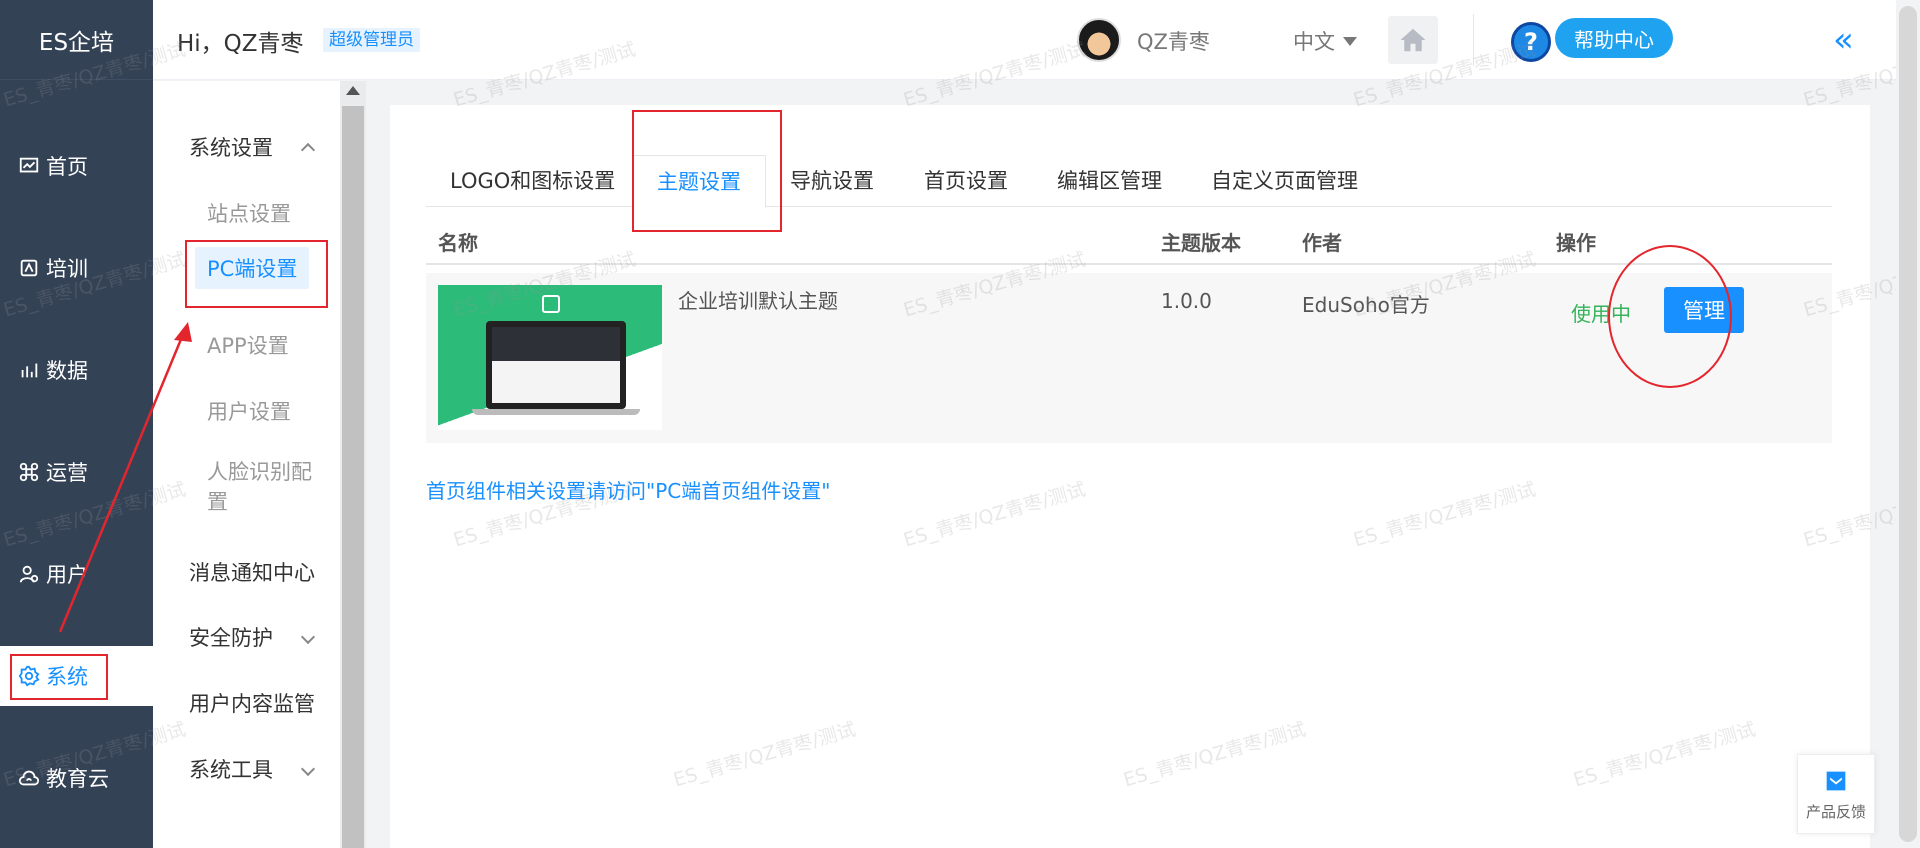 The image size is (1920, 848). What do you see at coordinates (353, 90) in the screenshot?
I see `scroll-up-icon` at bounding box center [353, 90].